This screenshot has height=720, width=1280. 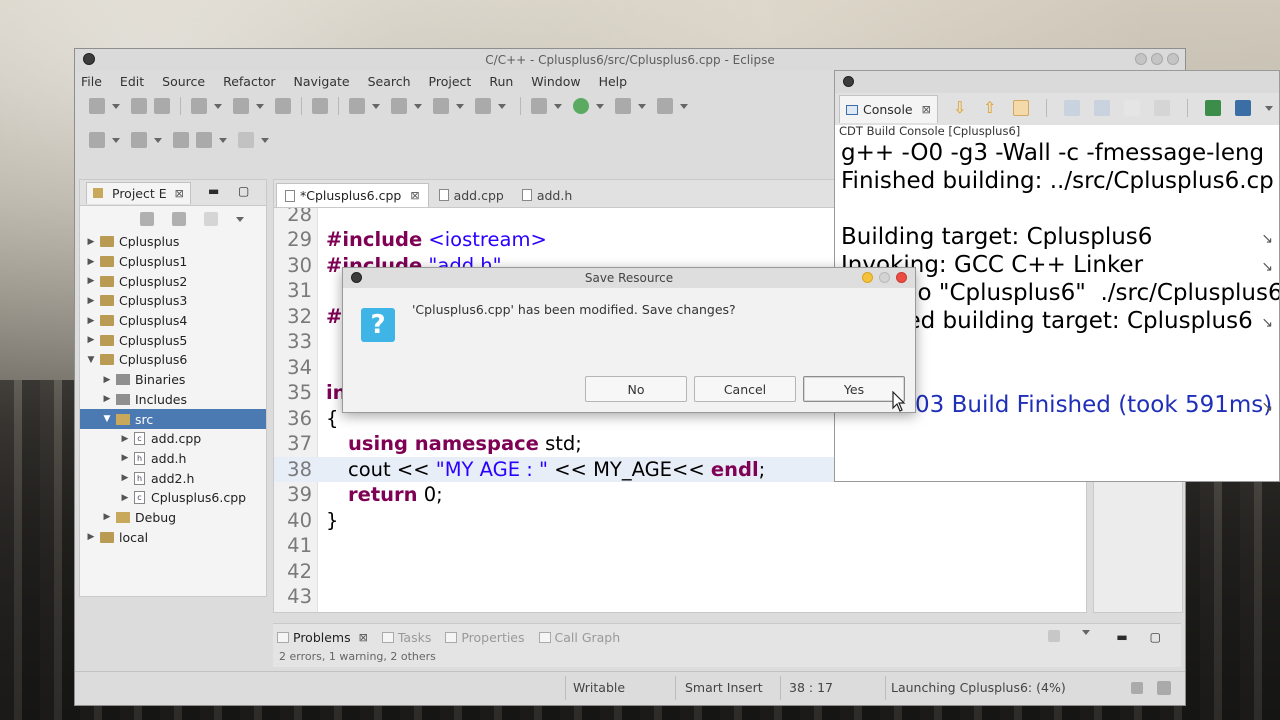 What do you see at coordinates (1164, 688) in the screenshot?
I see `progress-view-icon` at bounding box center [1164, 688].